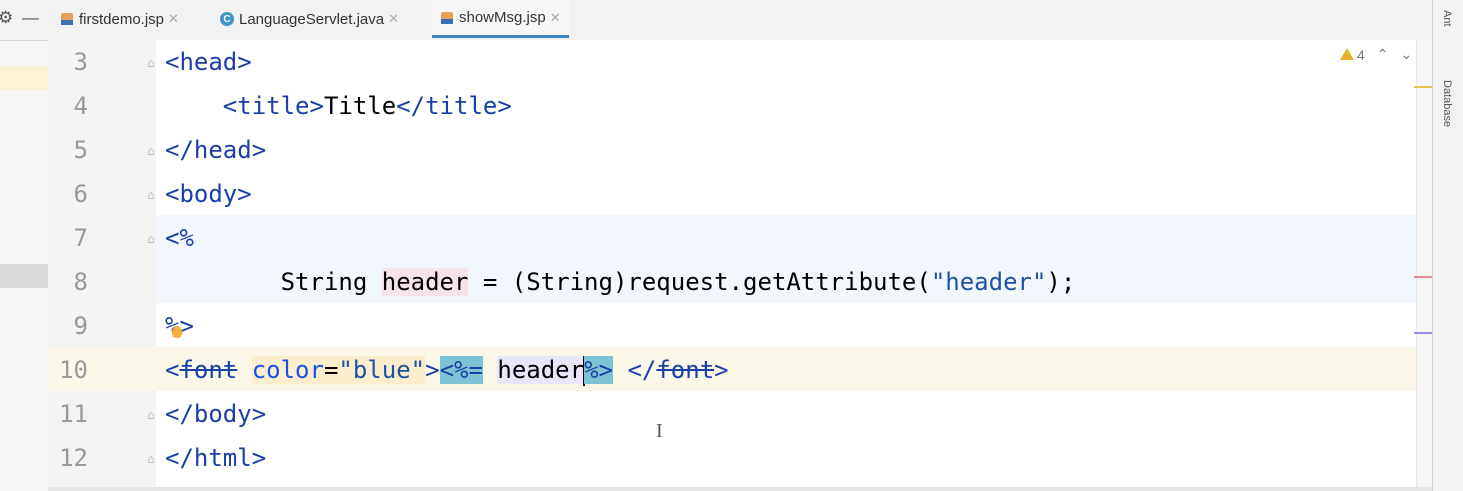 The image size is (1463, 491). Describe the element at coordinates (215, 150) in the screenshot. I see `code-line: </head>` at that location.